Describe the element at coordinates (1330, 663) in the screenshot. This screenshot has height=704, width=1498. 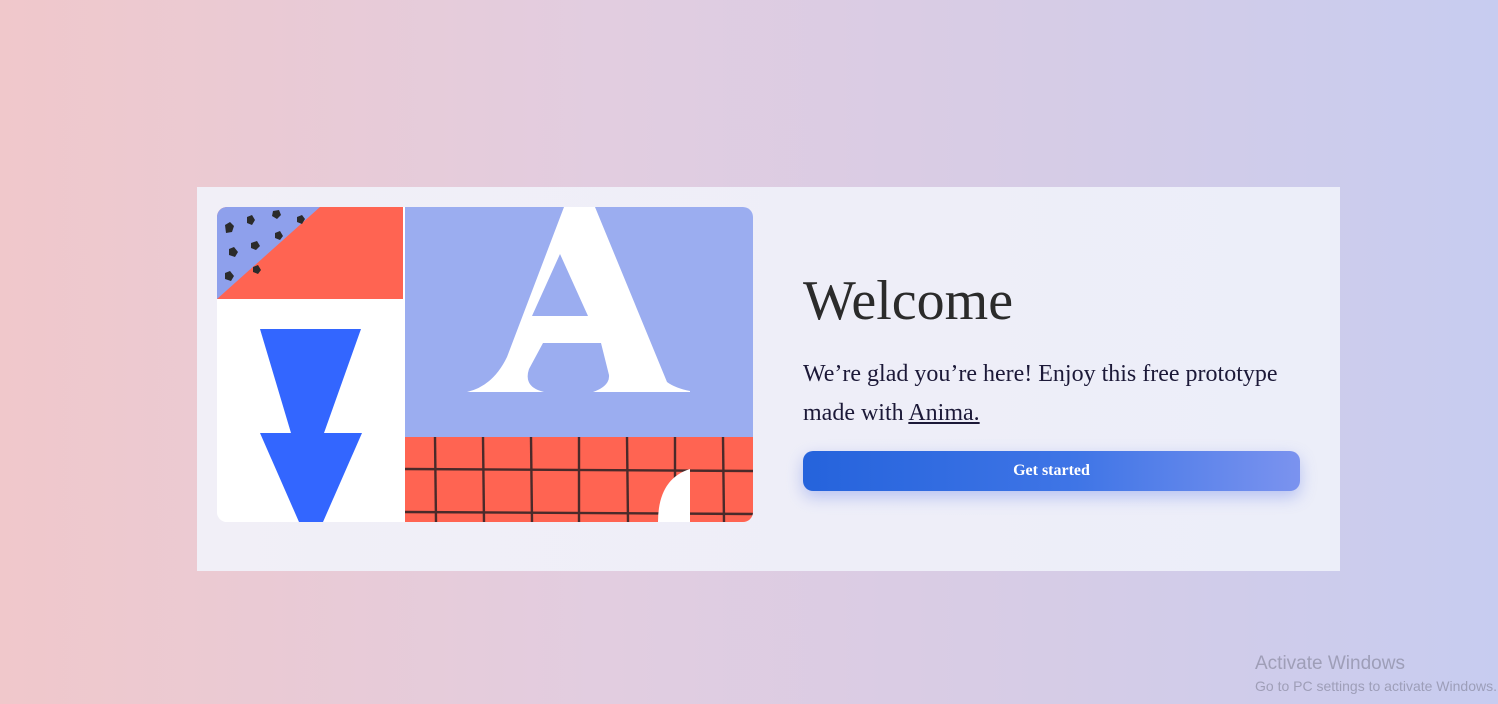
I see `watermark-title: Activate Windows` at that location.